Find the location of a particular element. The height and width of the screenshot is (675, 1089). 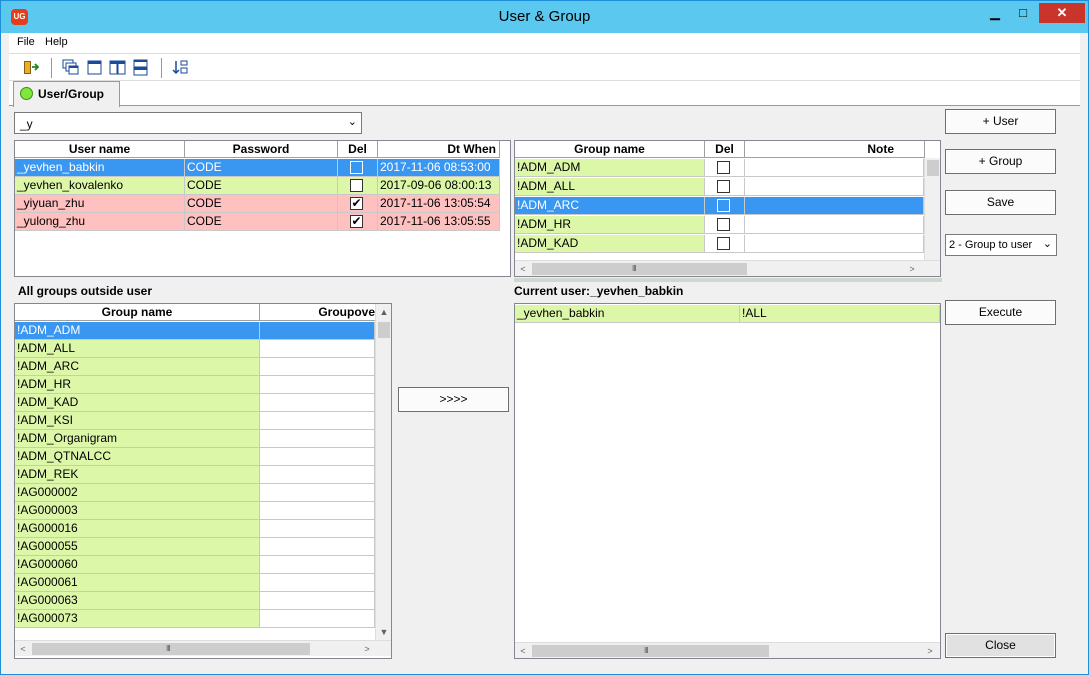

group-name-cell: !AG000060 is located at coordinates (137, 565).